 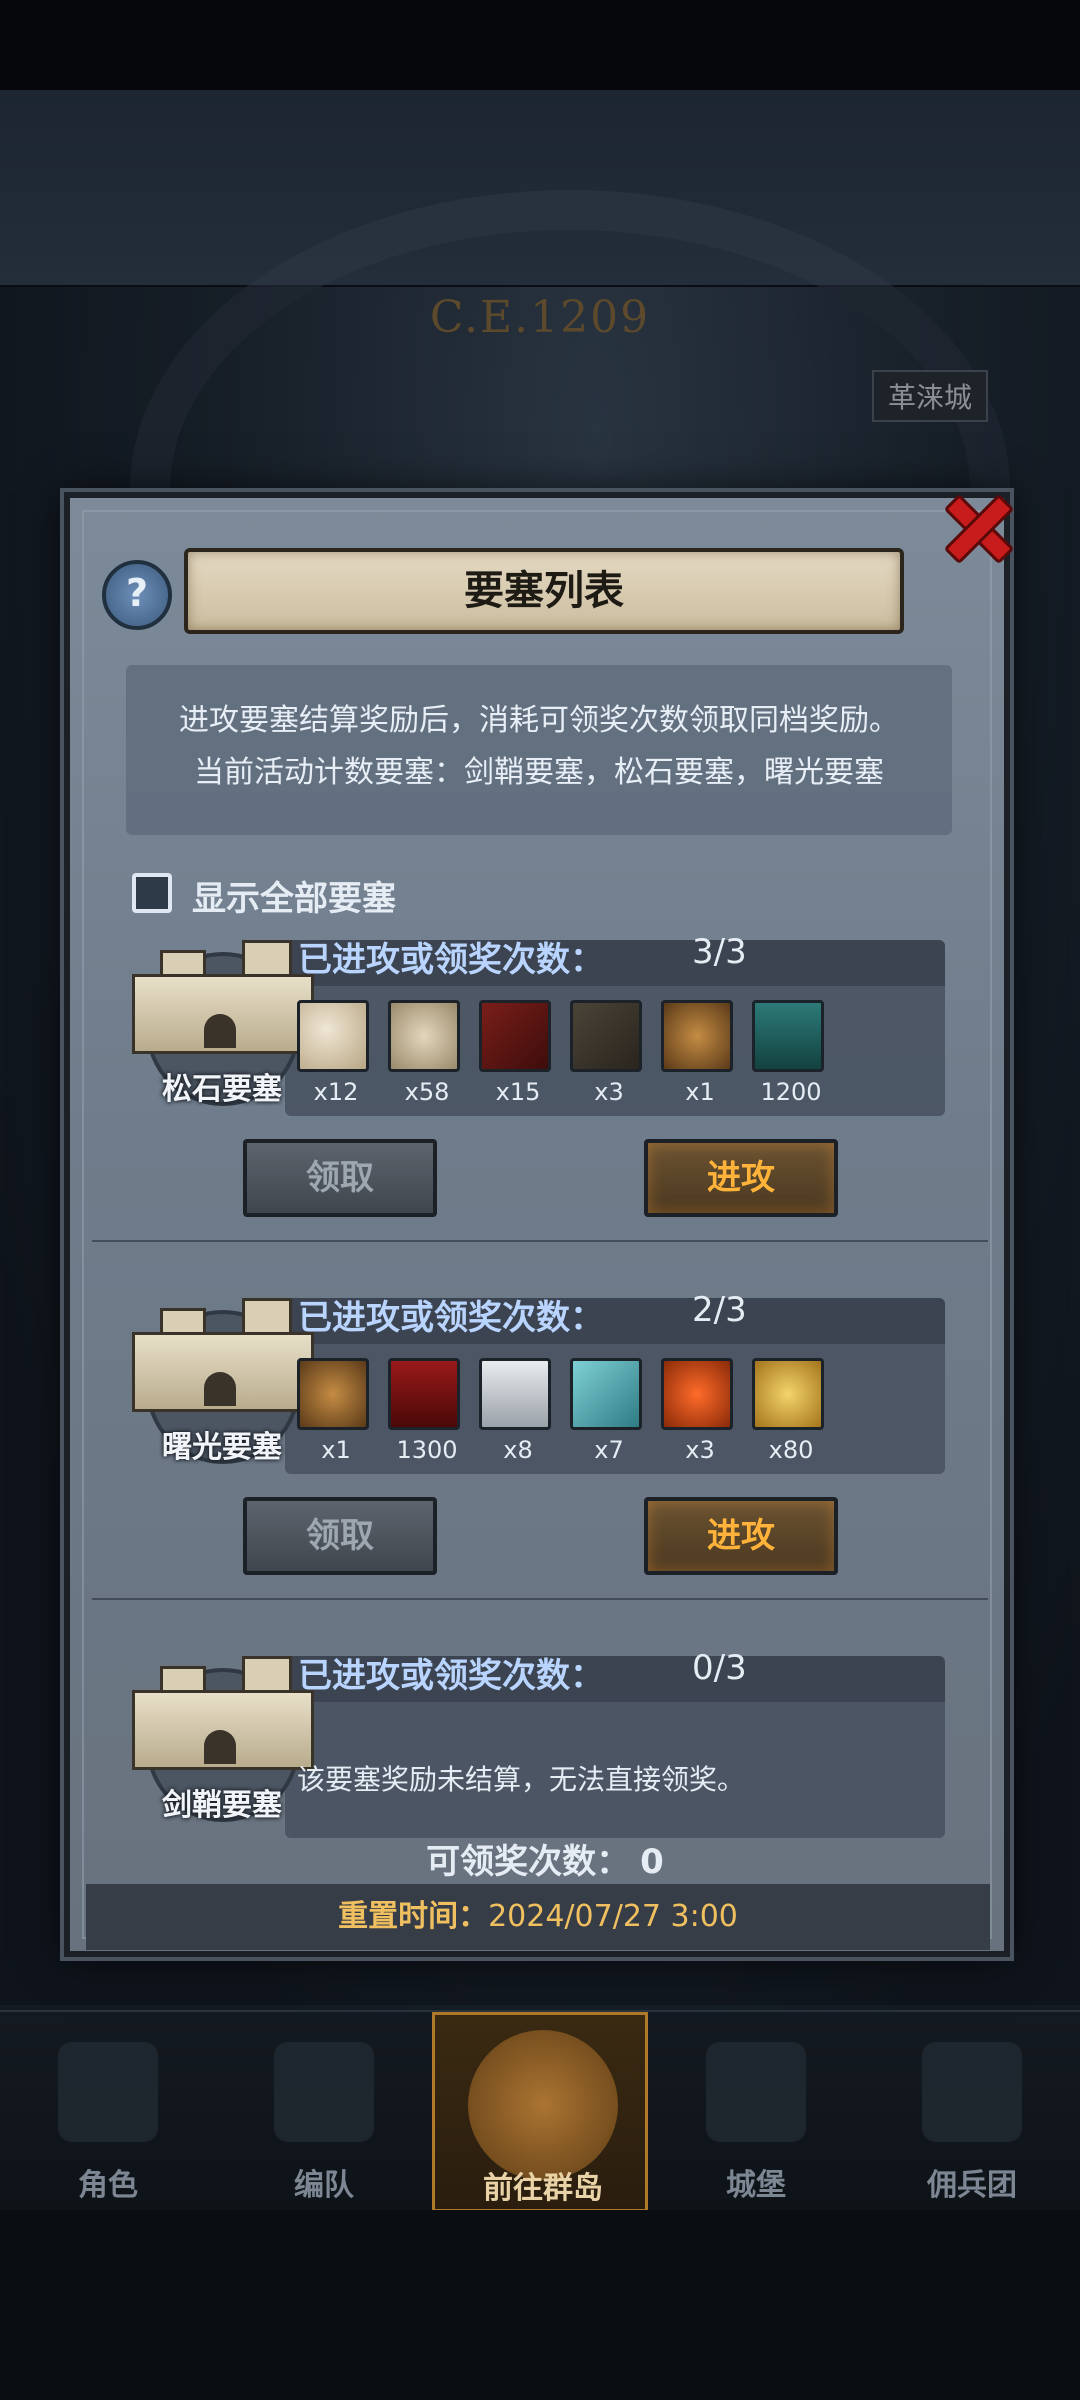 I want to click on fortress-name: 松石要塞, so click(x=222, y=1089).